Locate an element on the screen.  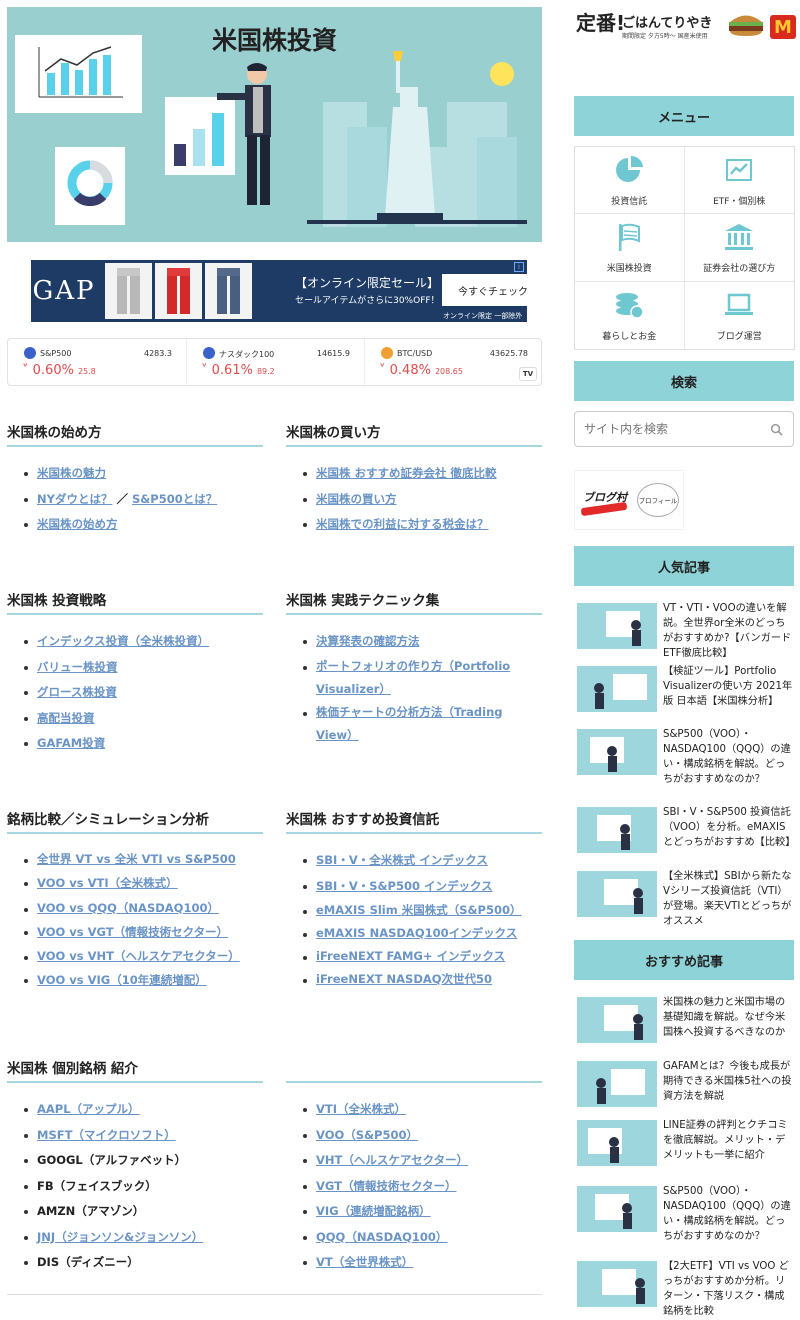
article-link: グロース株投資 is located at coordinates (77, 692).